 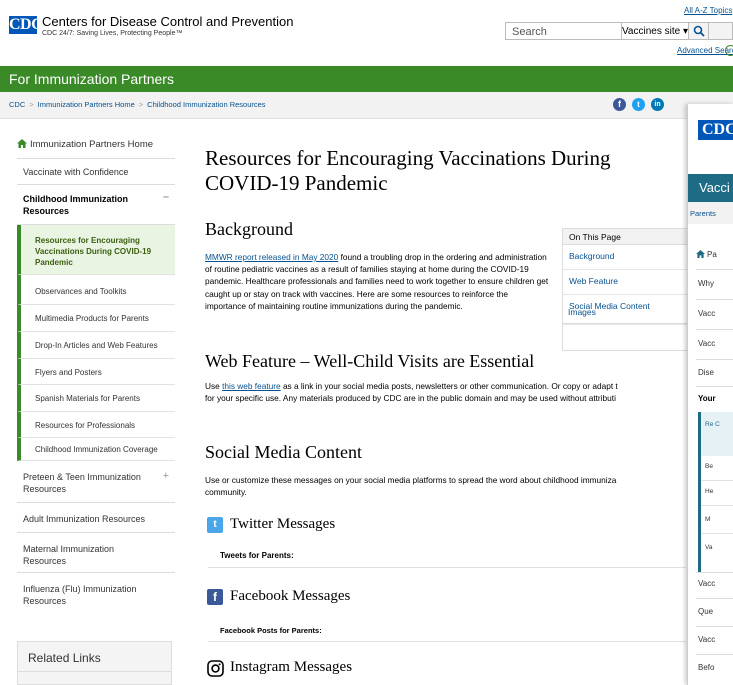 I want to click on nav-drop-in: Drop-In Articles and Web Features, so click(x=96, y=345).